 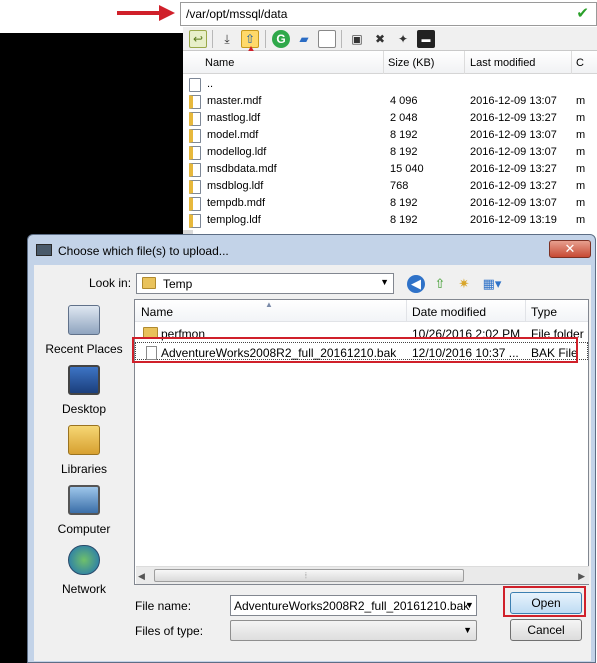 I want to click on new-folder-icon: ▰, so click(x=304, y=39).